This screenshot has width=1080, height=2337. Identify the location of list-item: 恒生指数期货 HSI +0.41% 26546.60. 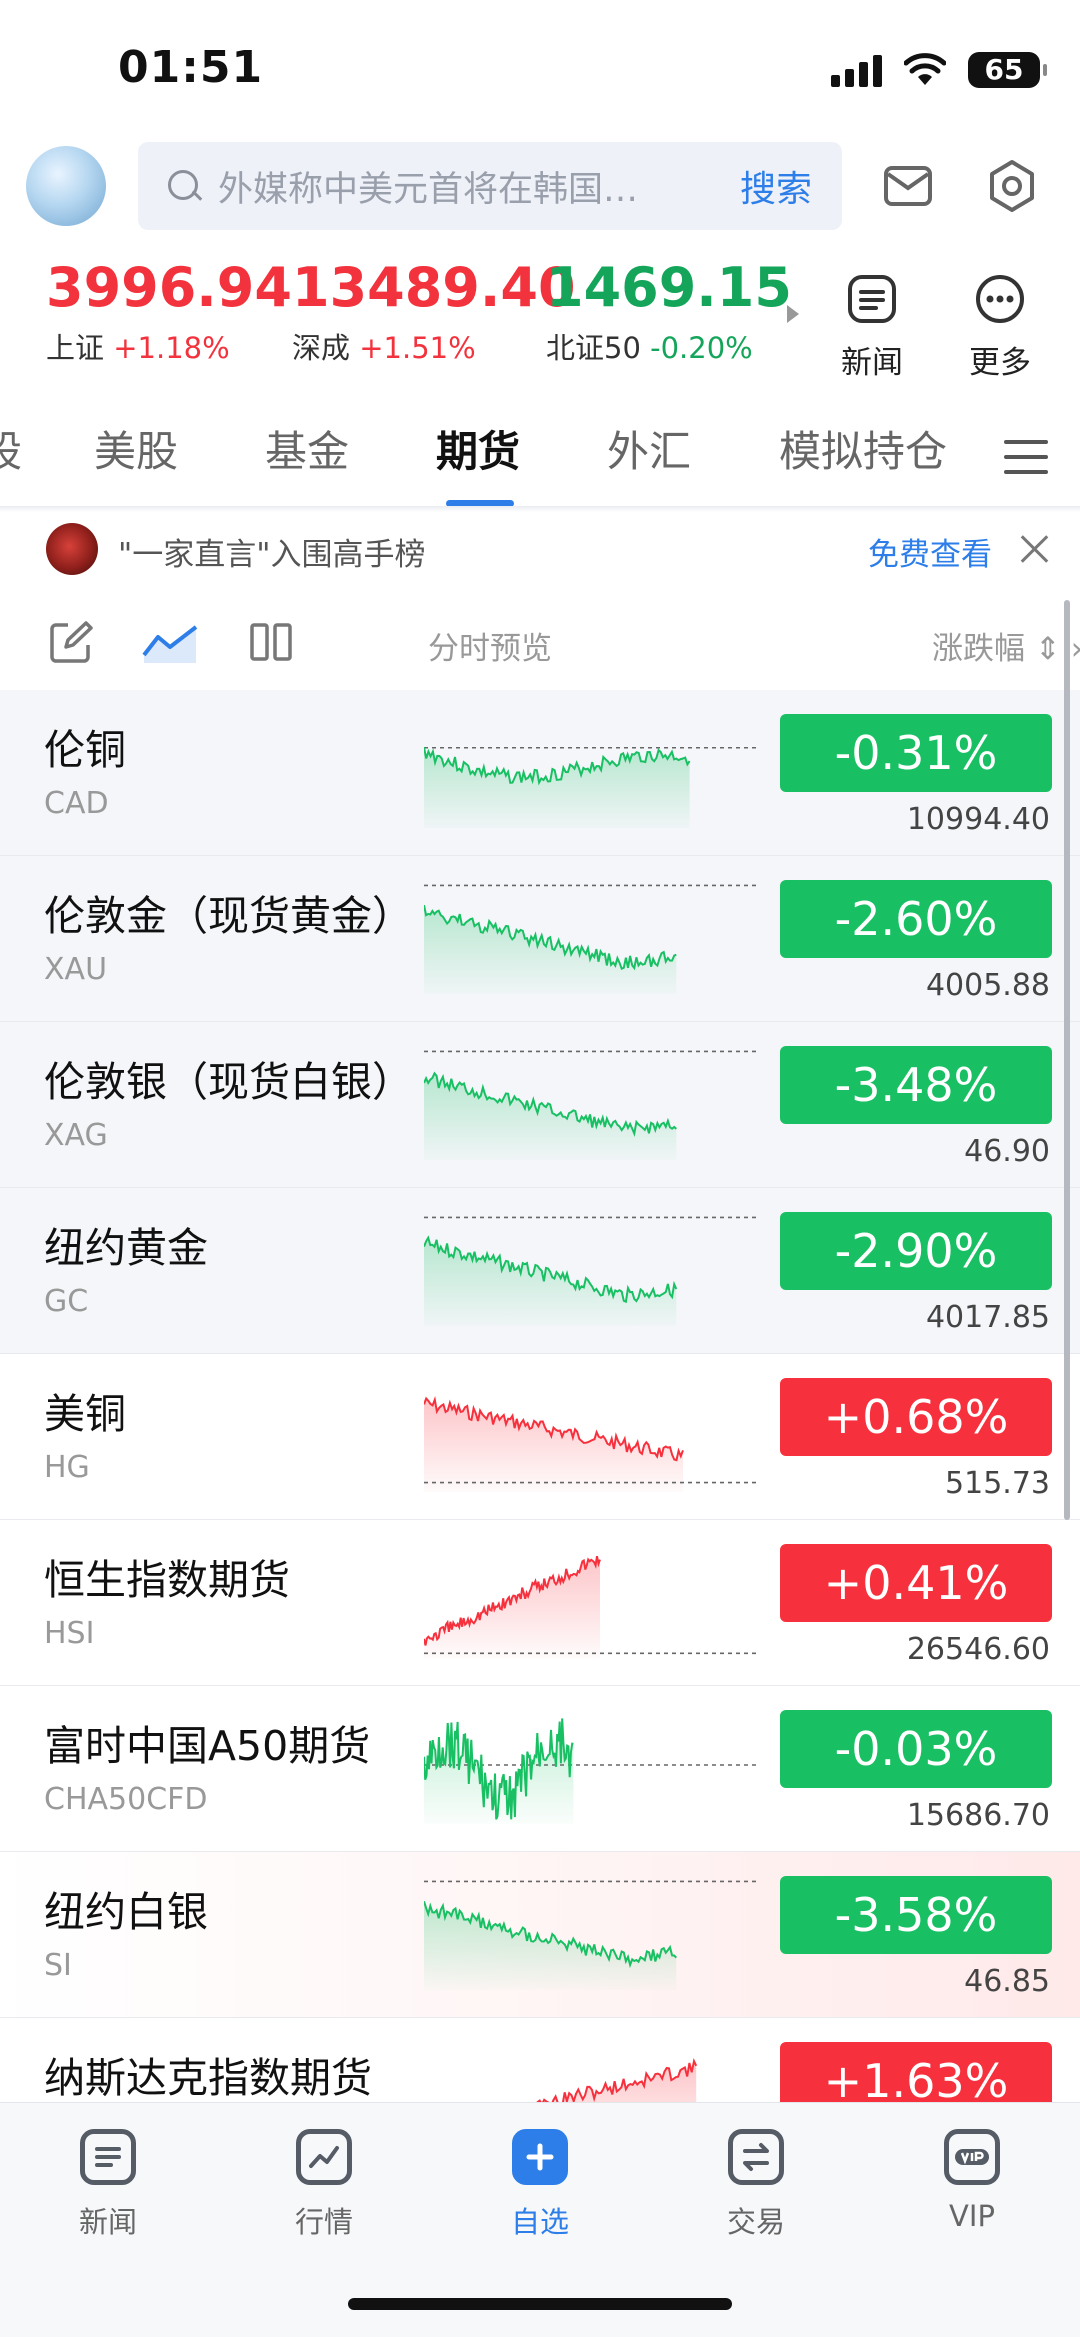
(540, 1603).